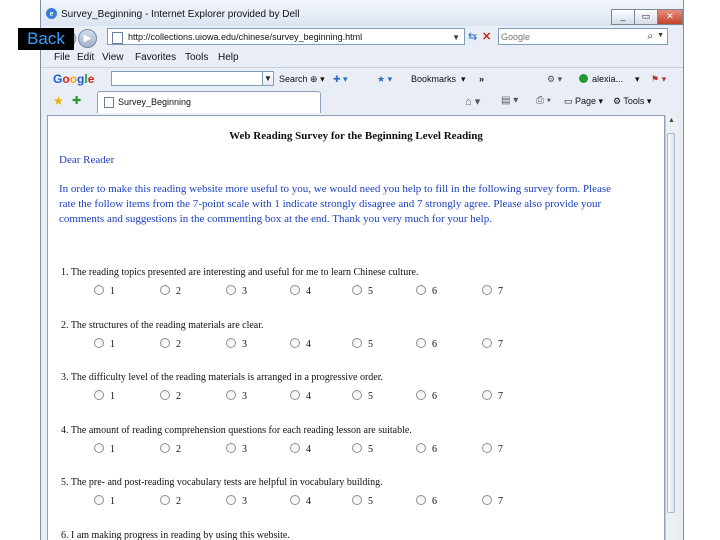 This screenshot has width=720, height=540. I want to click on vertical-scrollbar: ▲, so click(671, 327).